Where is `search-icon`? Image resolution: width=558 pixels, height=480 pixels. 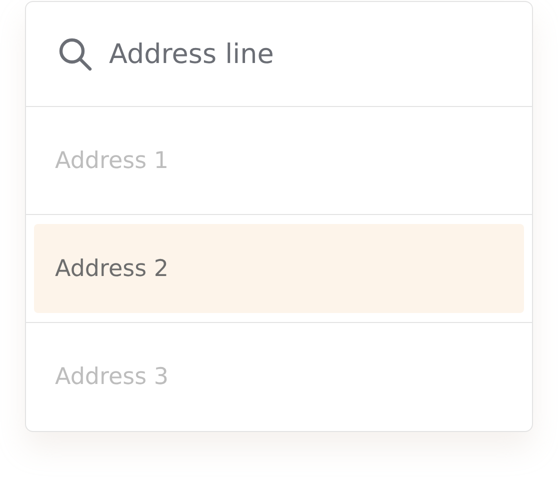 search-icon is located at coordinates (75, 54).